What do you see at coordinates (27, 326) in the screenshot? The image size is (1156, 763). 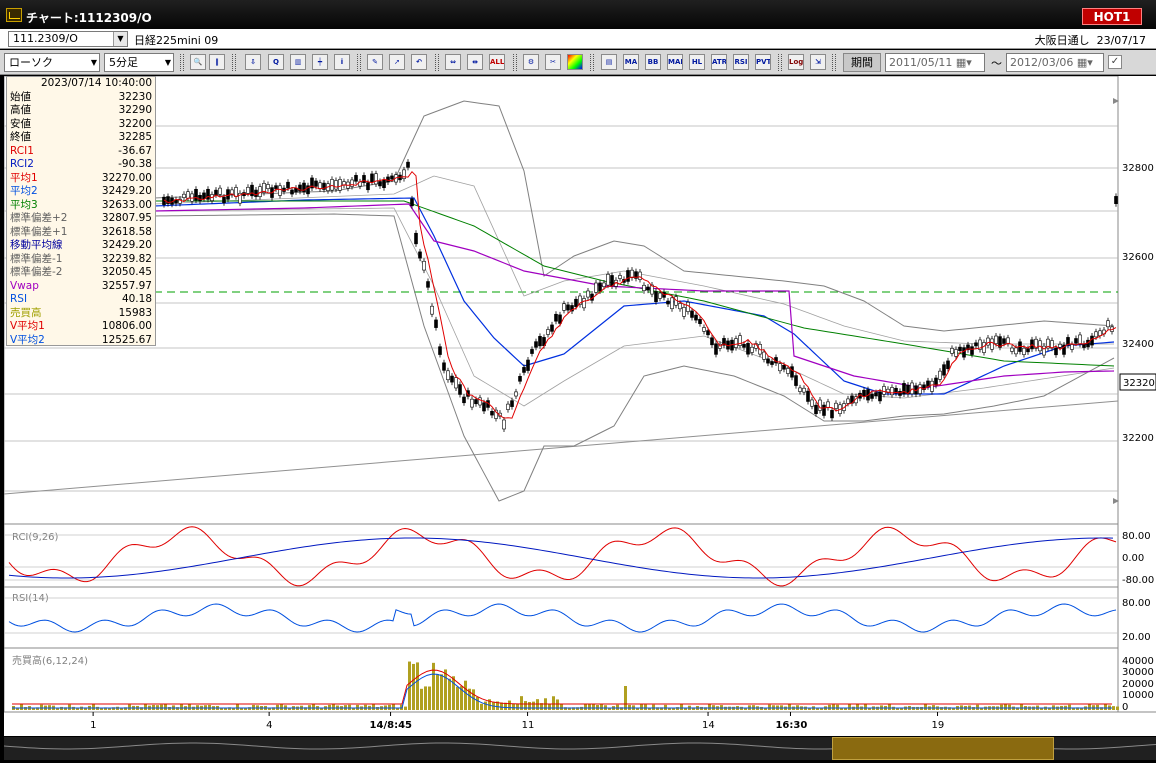 I see `info-label: V平均1` at bounding box center [27, 326].